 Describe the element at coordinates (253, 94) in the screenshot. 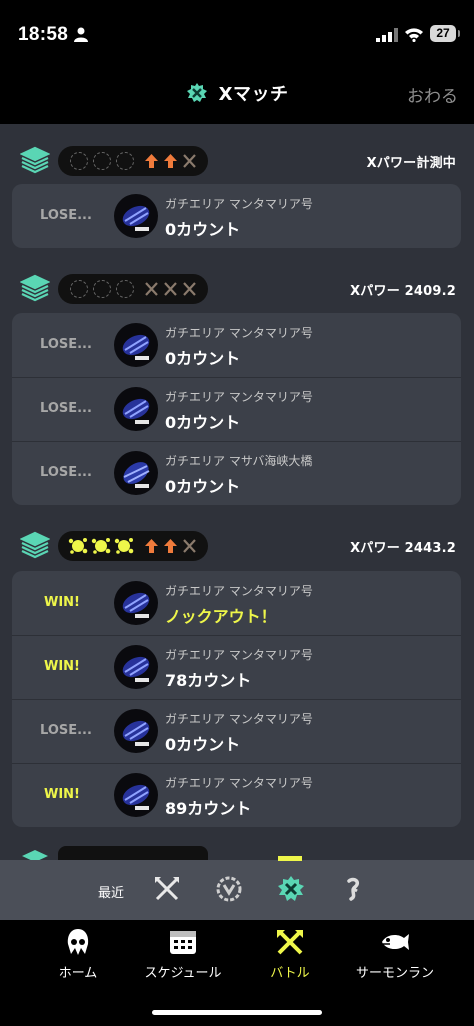

I see `page-title: Xマッチ` at that location.